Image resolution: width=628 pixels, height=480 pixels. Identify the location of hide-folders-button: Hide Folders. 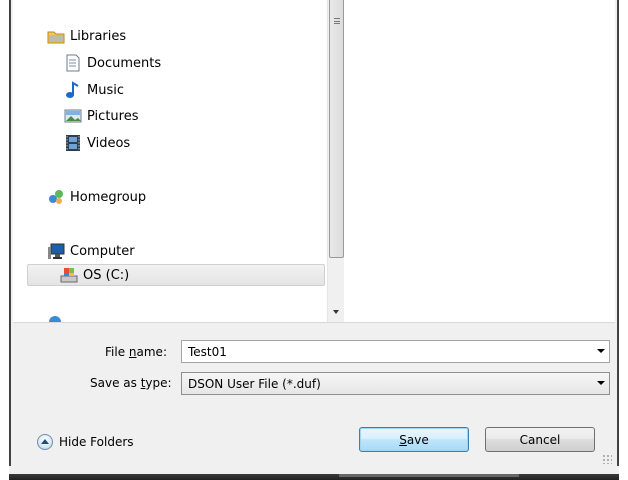
(85, 442).